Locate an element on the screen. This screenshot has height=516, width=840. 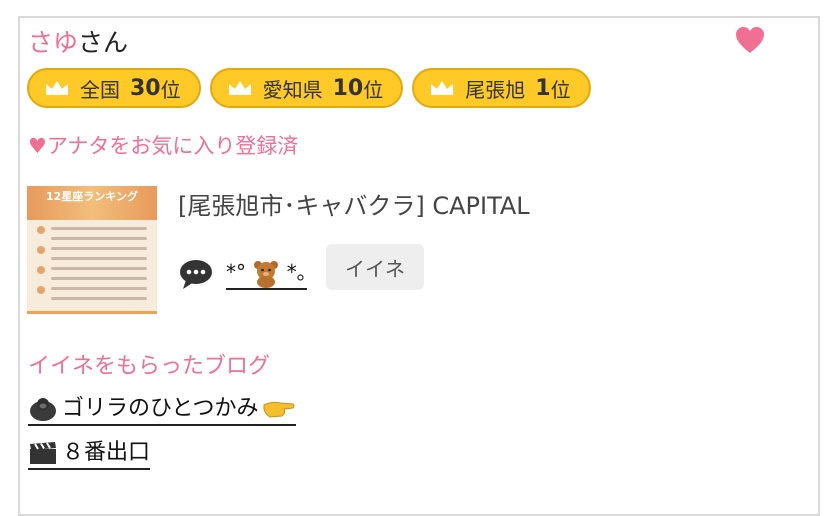
ranking-badge-city: 尾張旭 1 位 is located at coordinates (501, 88).